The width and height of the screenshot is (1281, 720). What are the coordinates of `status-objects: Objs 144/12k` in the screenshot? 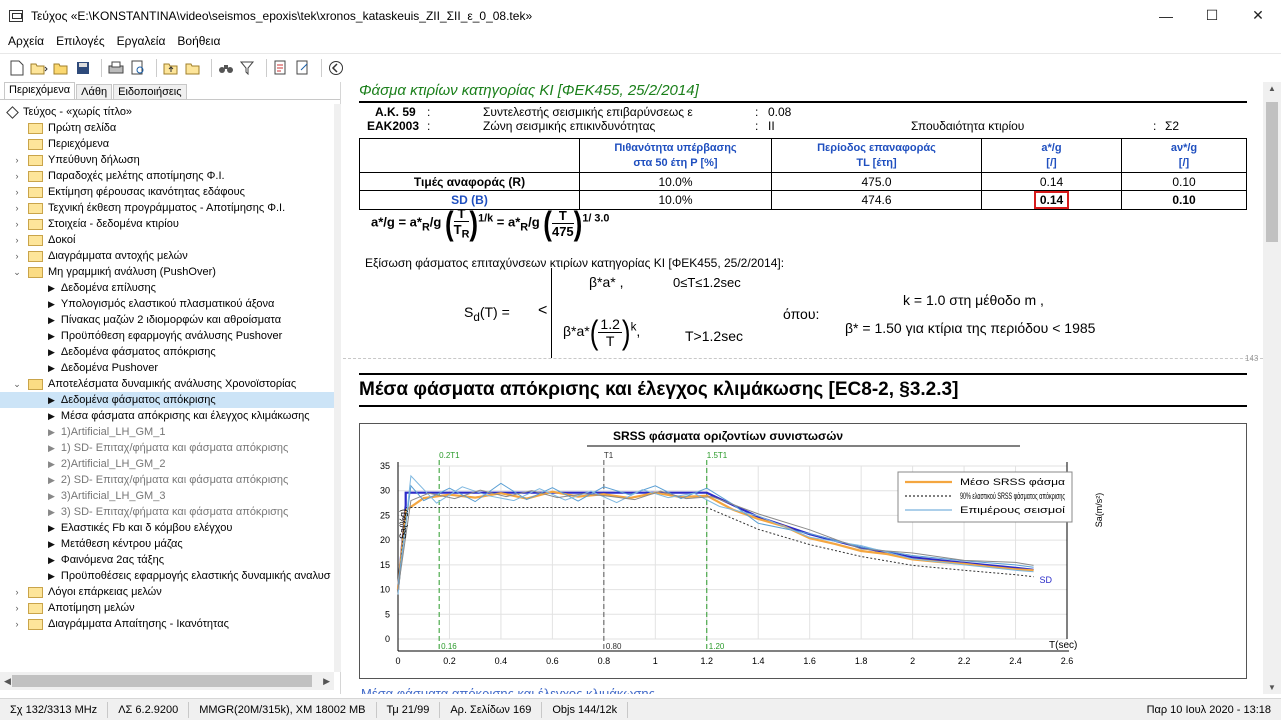 It's located at (585, 709).